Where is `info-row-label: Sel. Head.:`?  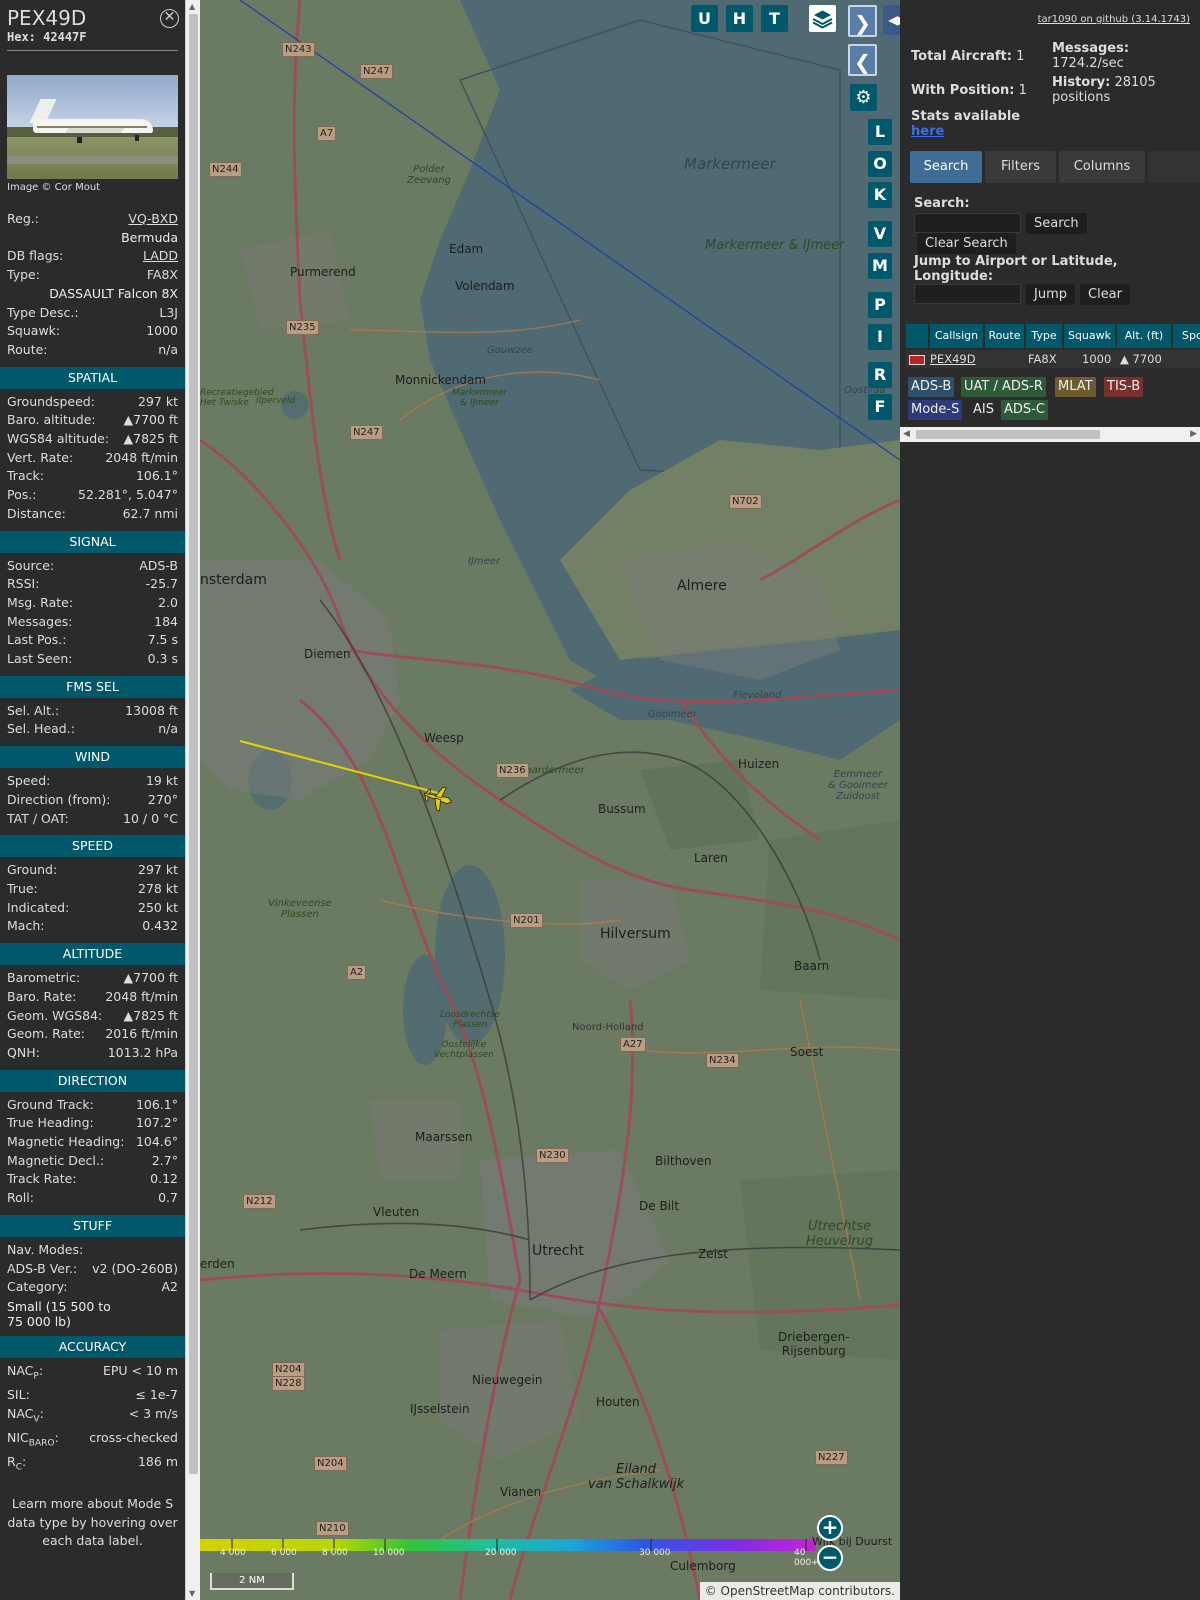 info-row-label: Sel. Head.: is located at coordinates (41, 729).